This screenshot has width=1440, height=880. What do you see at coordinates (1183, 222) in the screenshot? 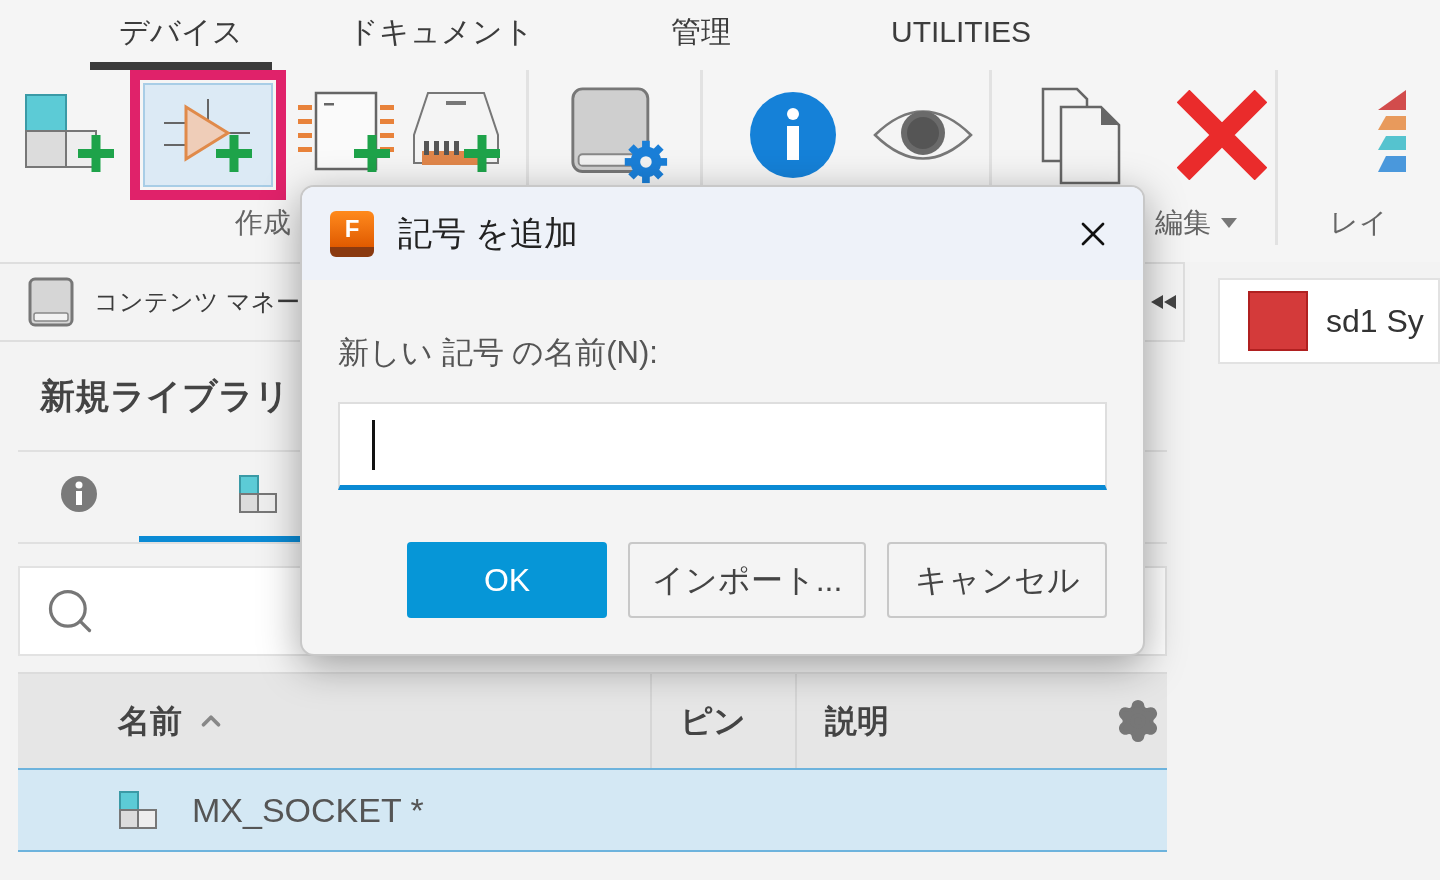
I see `group-label: 編集` at bounding box center [1183, 222].